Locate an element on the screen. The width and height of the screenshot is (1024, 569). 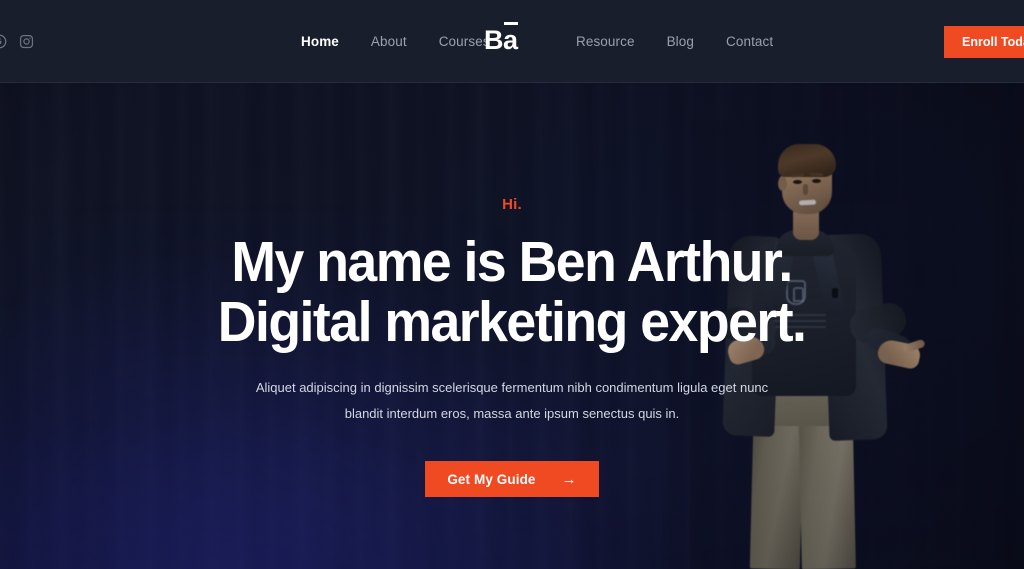
primary-nav-left: Home About Courses is located at coordinates (395, 41).